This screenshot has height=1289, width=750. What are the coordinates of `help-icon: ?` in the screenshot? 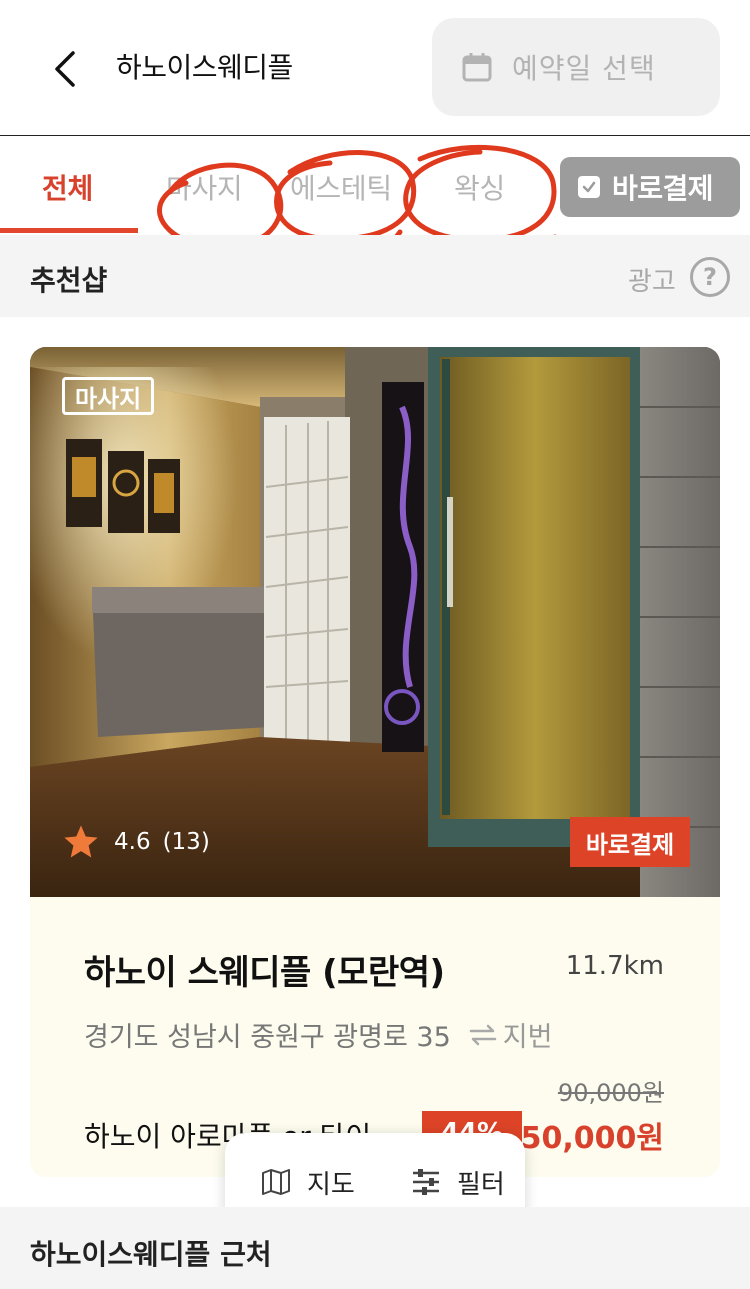 It's located at (710, 277).